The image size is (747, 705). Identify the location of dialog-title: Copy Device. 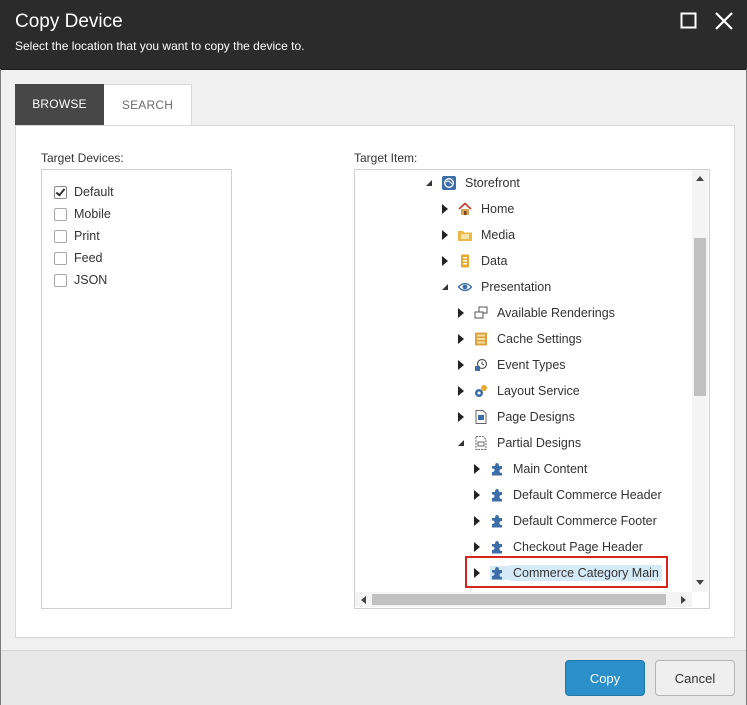
(69, 21).